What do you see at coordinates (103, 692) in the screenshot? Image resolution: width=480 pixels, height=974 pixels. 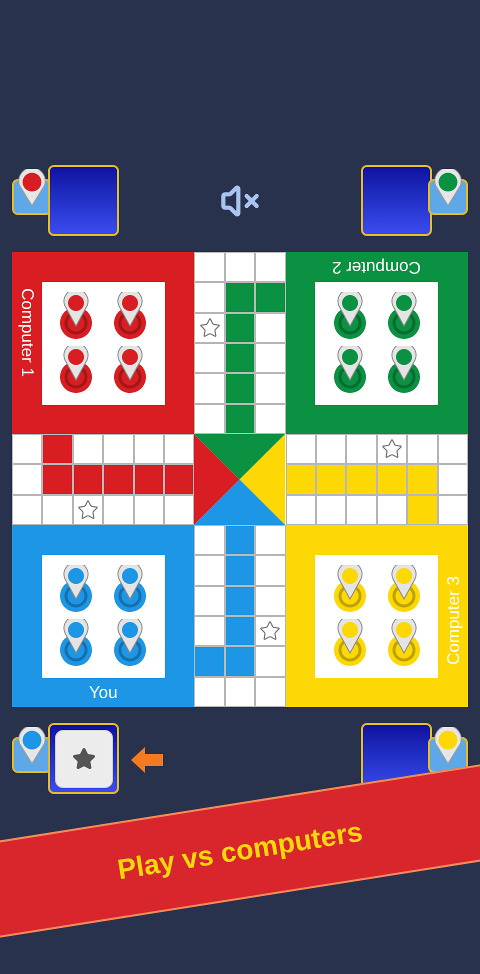 I see `player-name: You` at bounding box center [103, 692].